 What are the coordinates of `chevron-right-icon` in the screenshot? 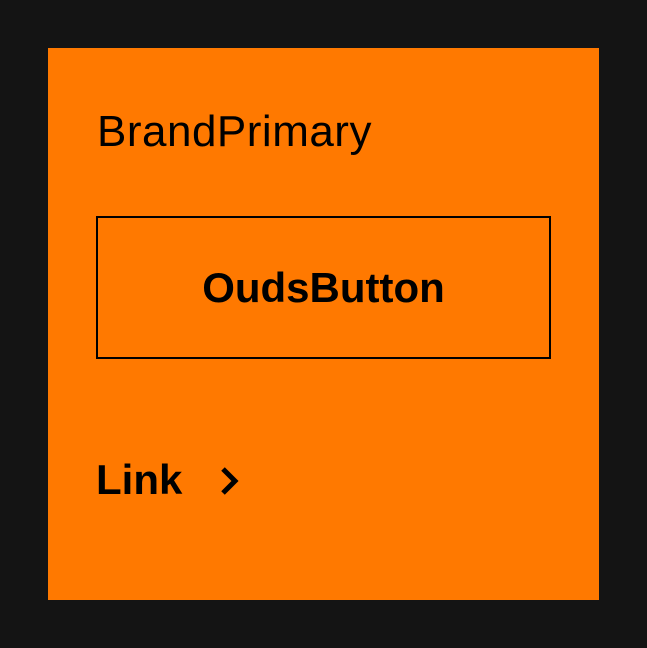 It's located at (230, 481).